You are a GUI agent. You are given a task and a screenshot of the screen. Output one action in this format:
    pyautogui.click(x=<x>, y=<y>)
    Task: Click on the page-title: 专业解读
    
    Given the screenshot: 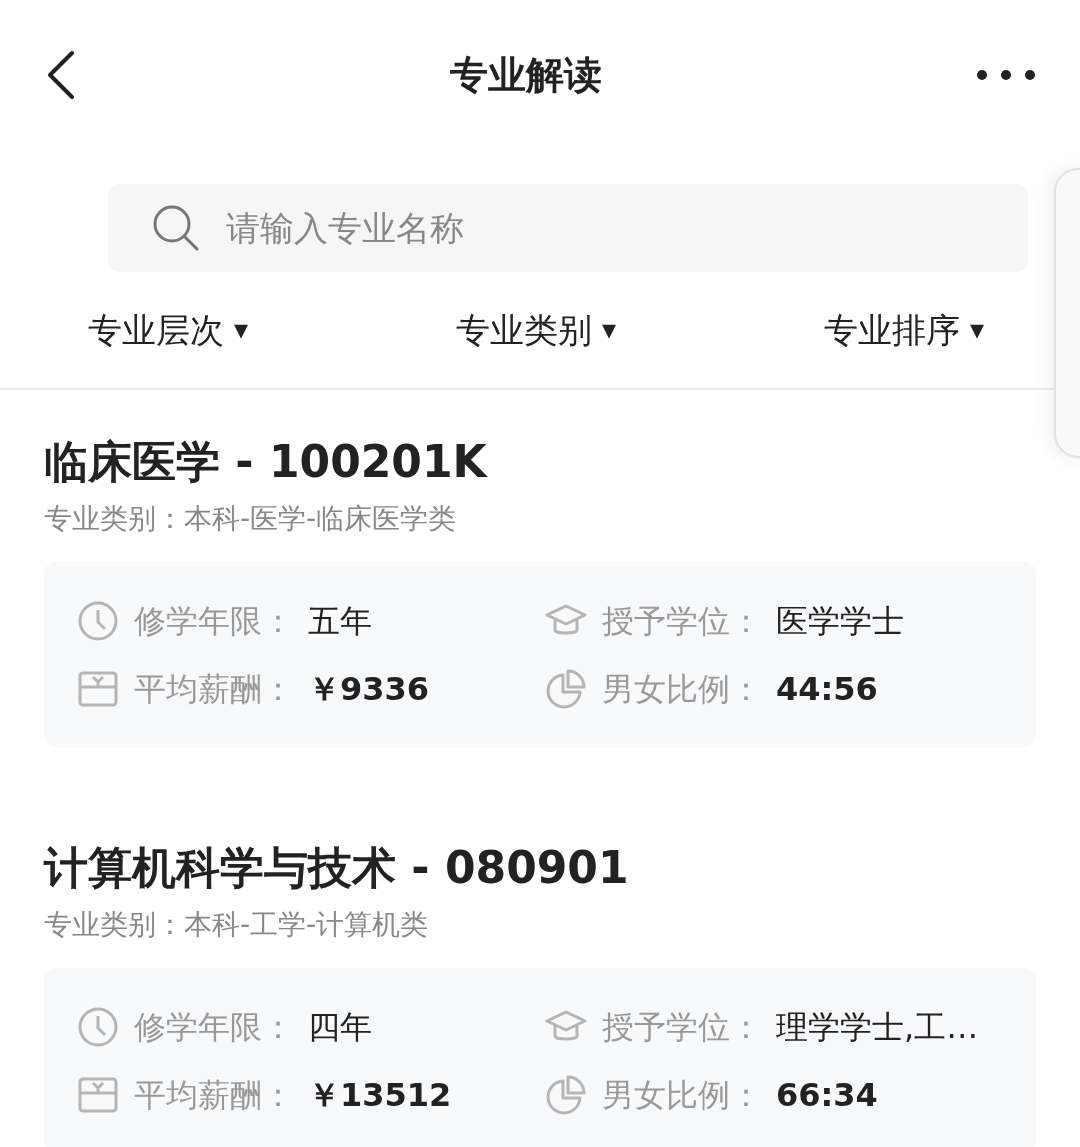 What is the action you would take?
    pyautogui.click(x=526, y=75)
    